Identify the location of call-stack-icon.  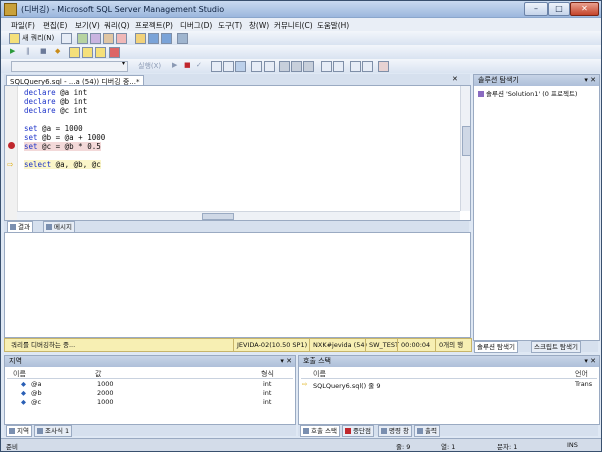
(306, 431).